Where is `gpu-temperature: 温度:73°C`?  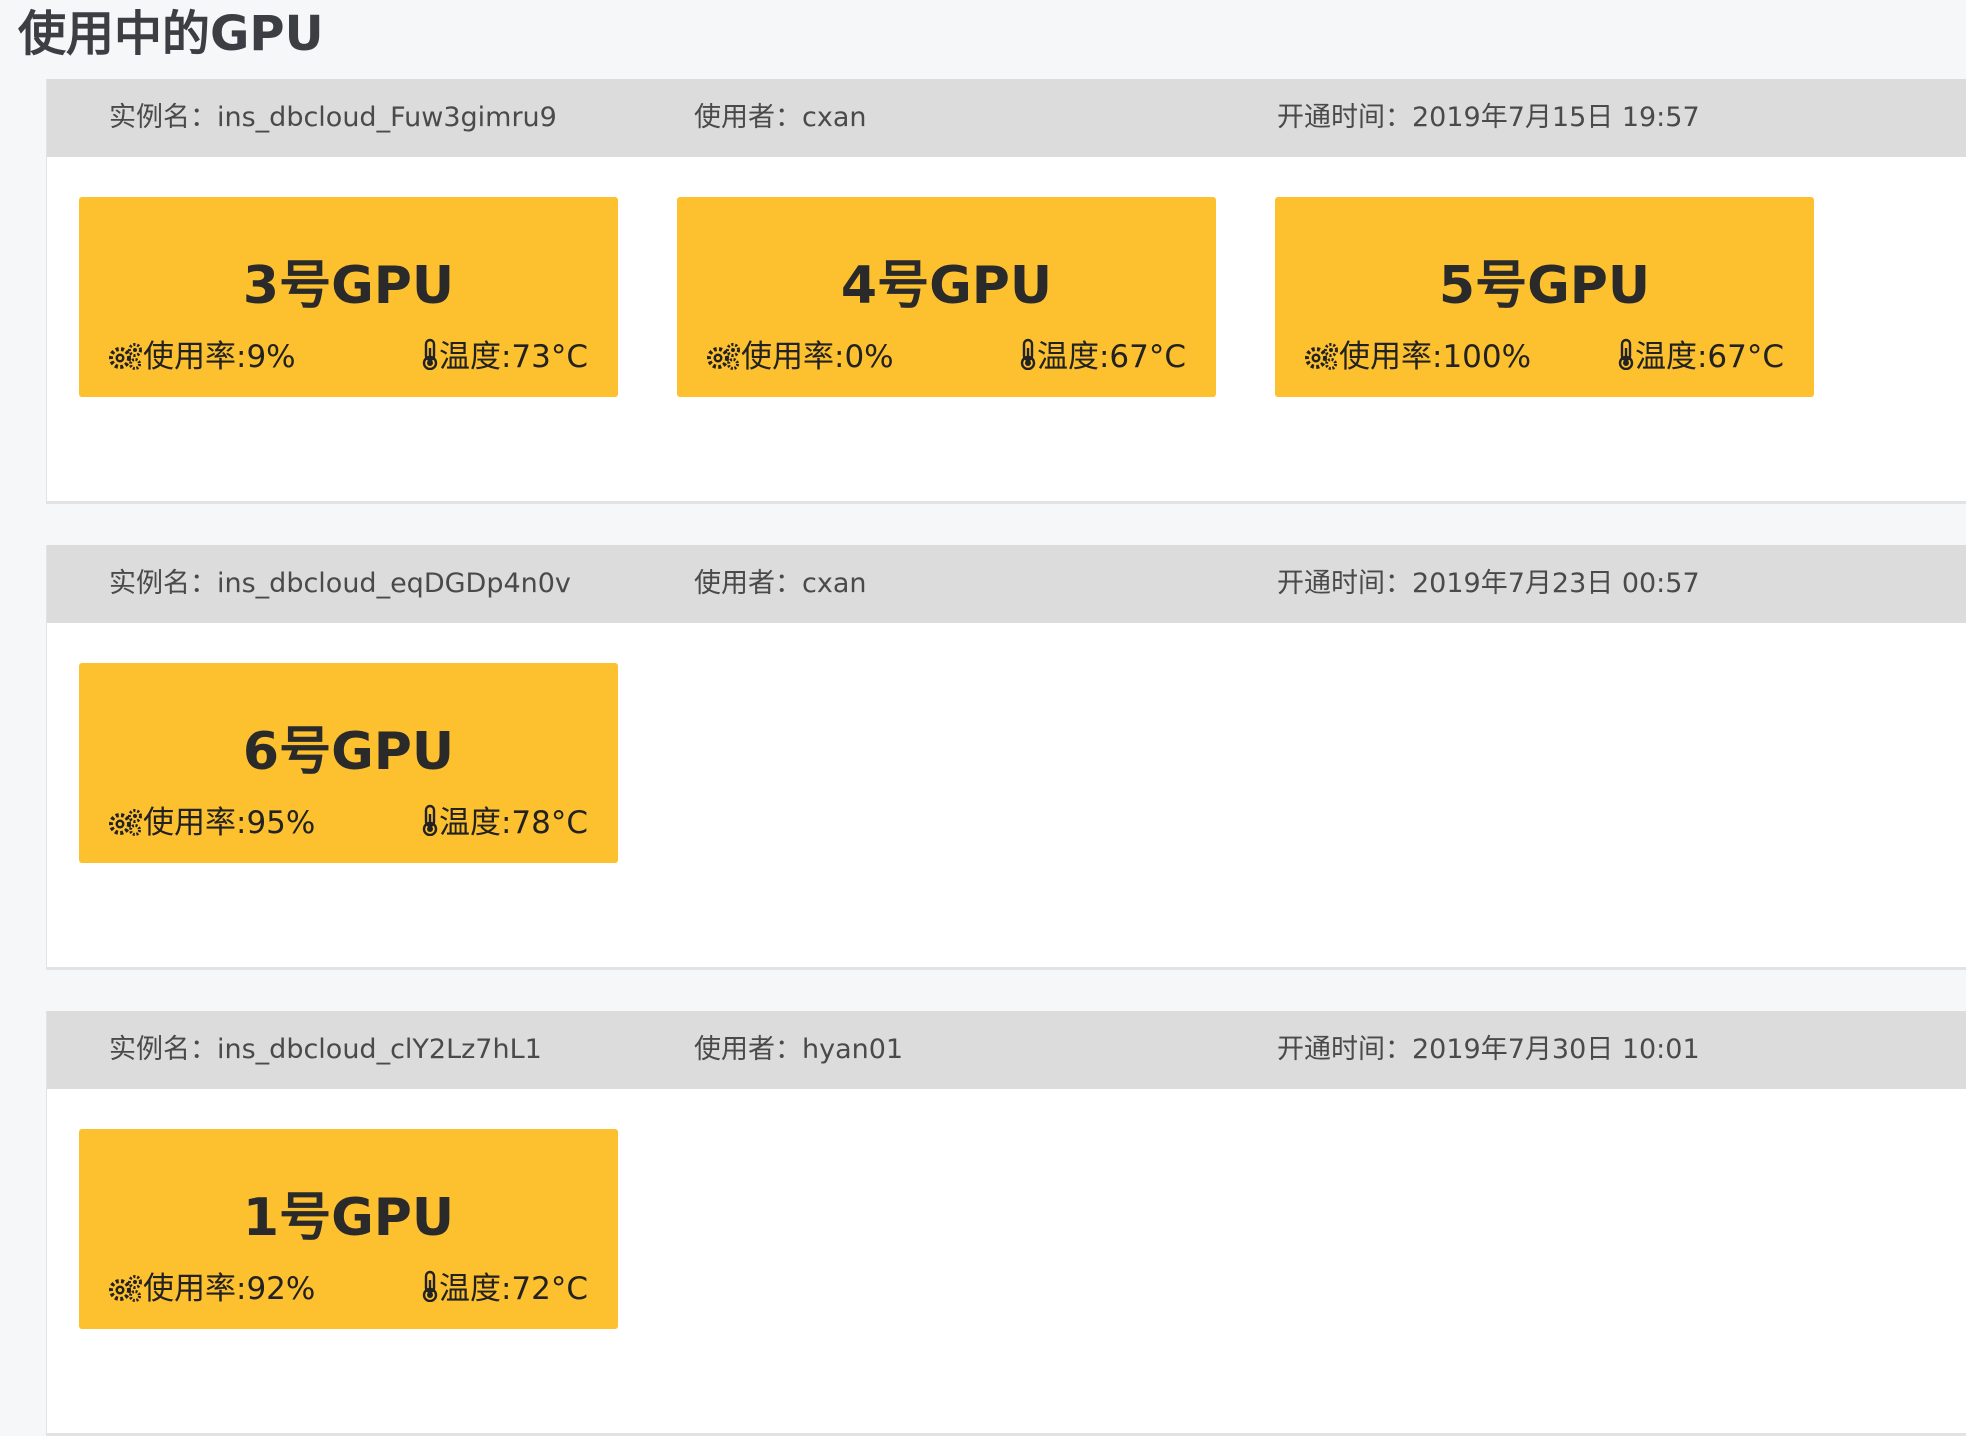
gpu-temperature: 温度:73°C is located at coordinates (504, 357).